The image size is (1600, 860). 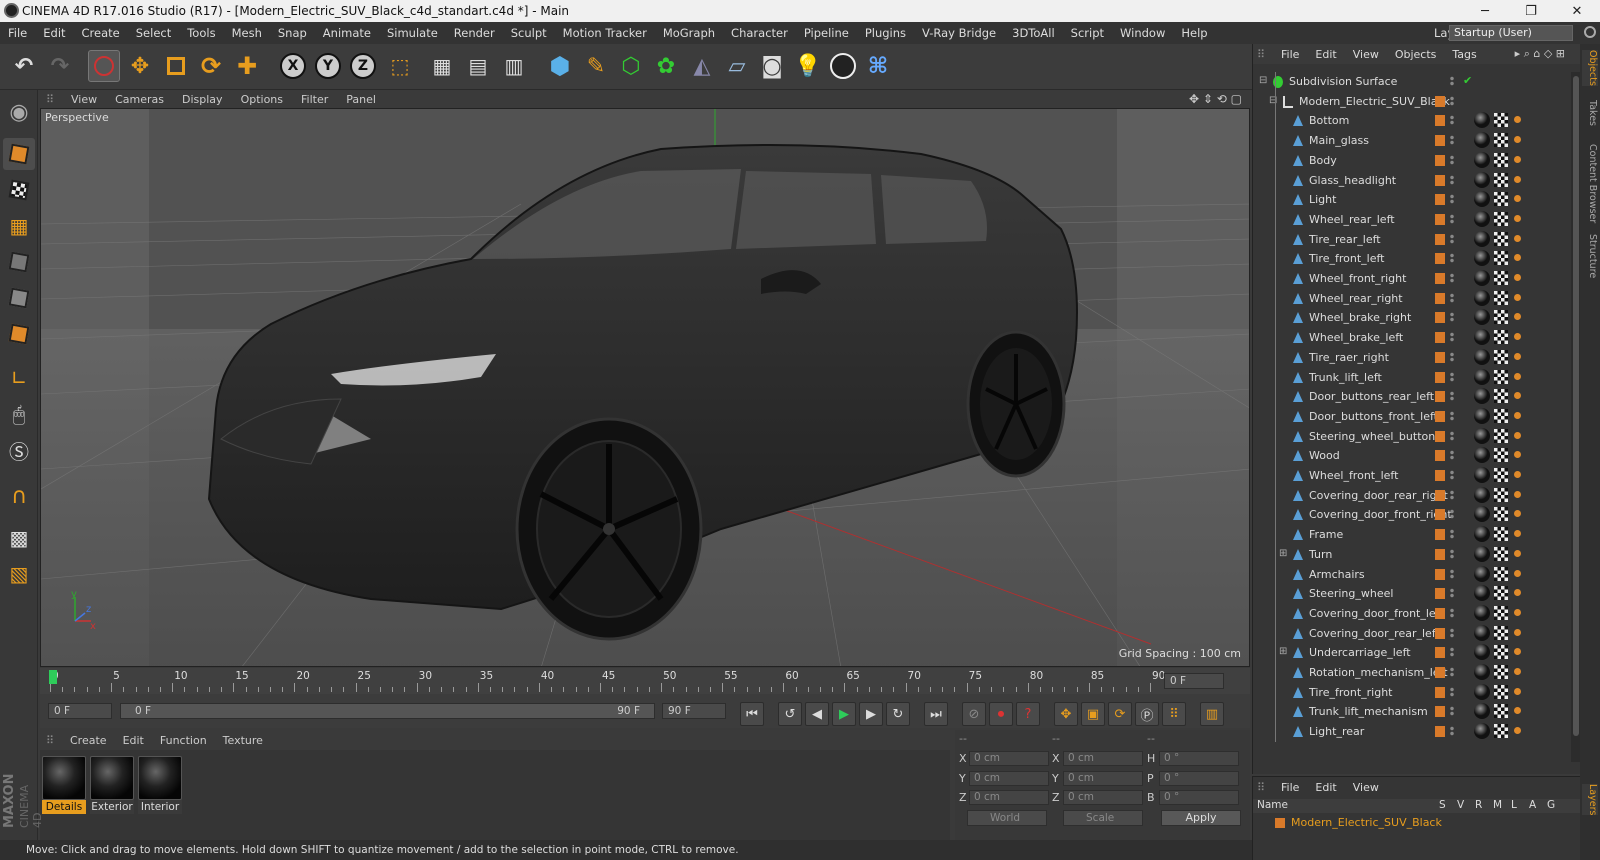 What do you see at coordinates (262, 99) in the screenshot?
I see `viewport-menu-options: Options` at bounding box center [262, 99].